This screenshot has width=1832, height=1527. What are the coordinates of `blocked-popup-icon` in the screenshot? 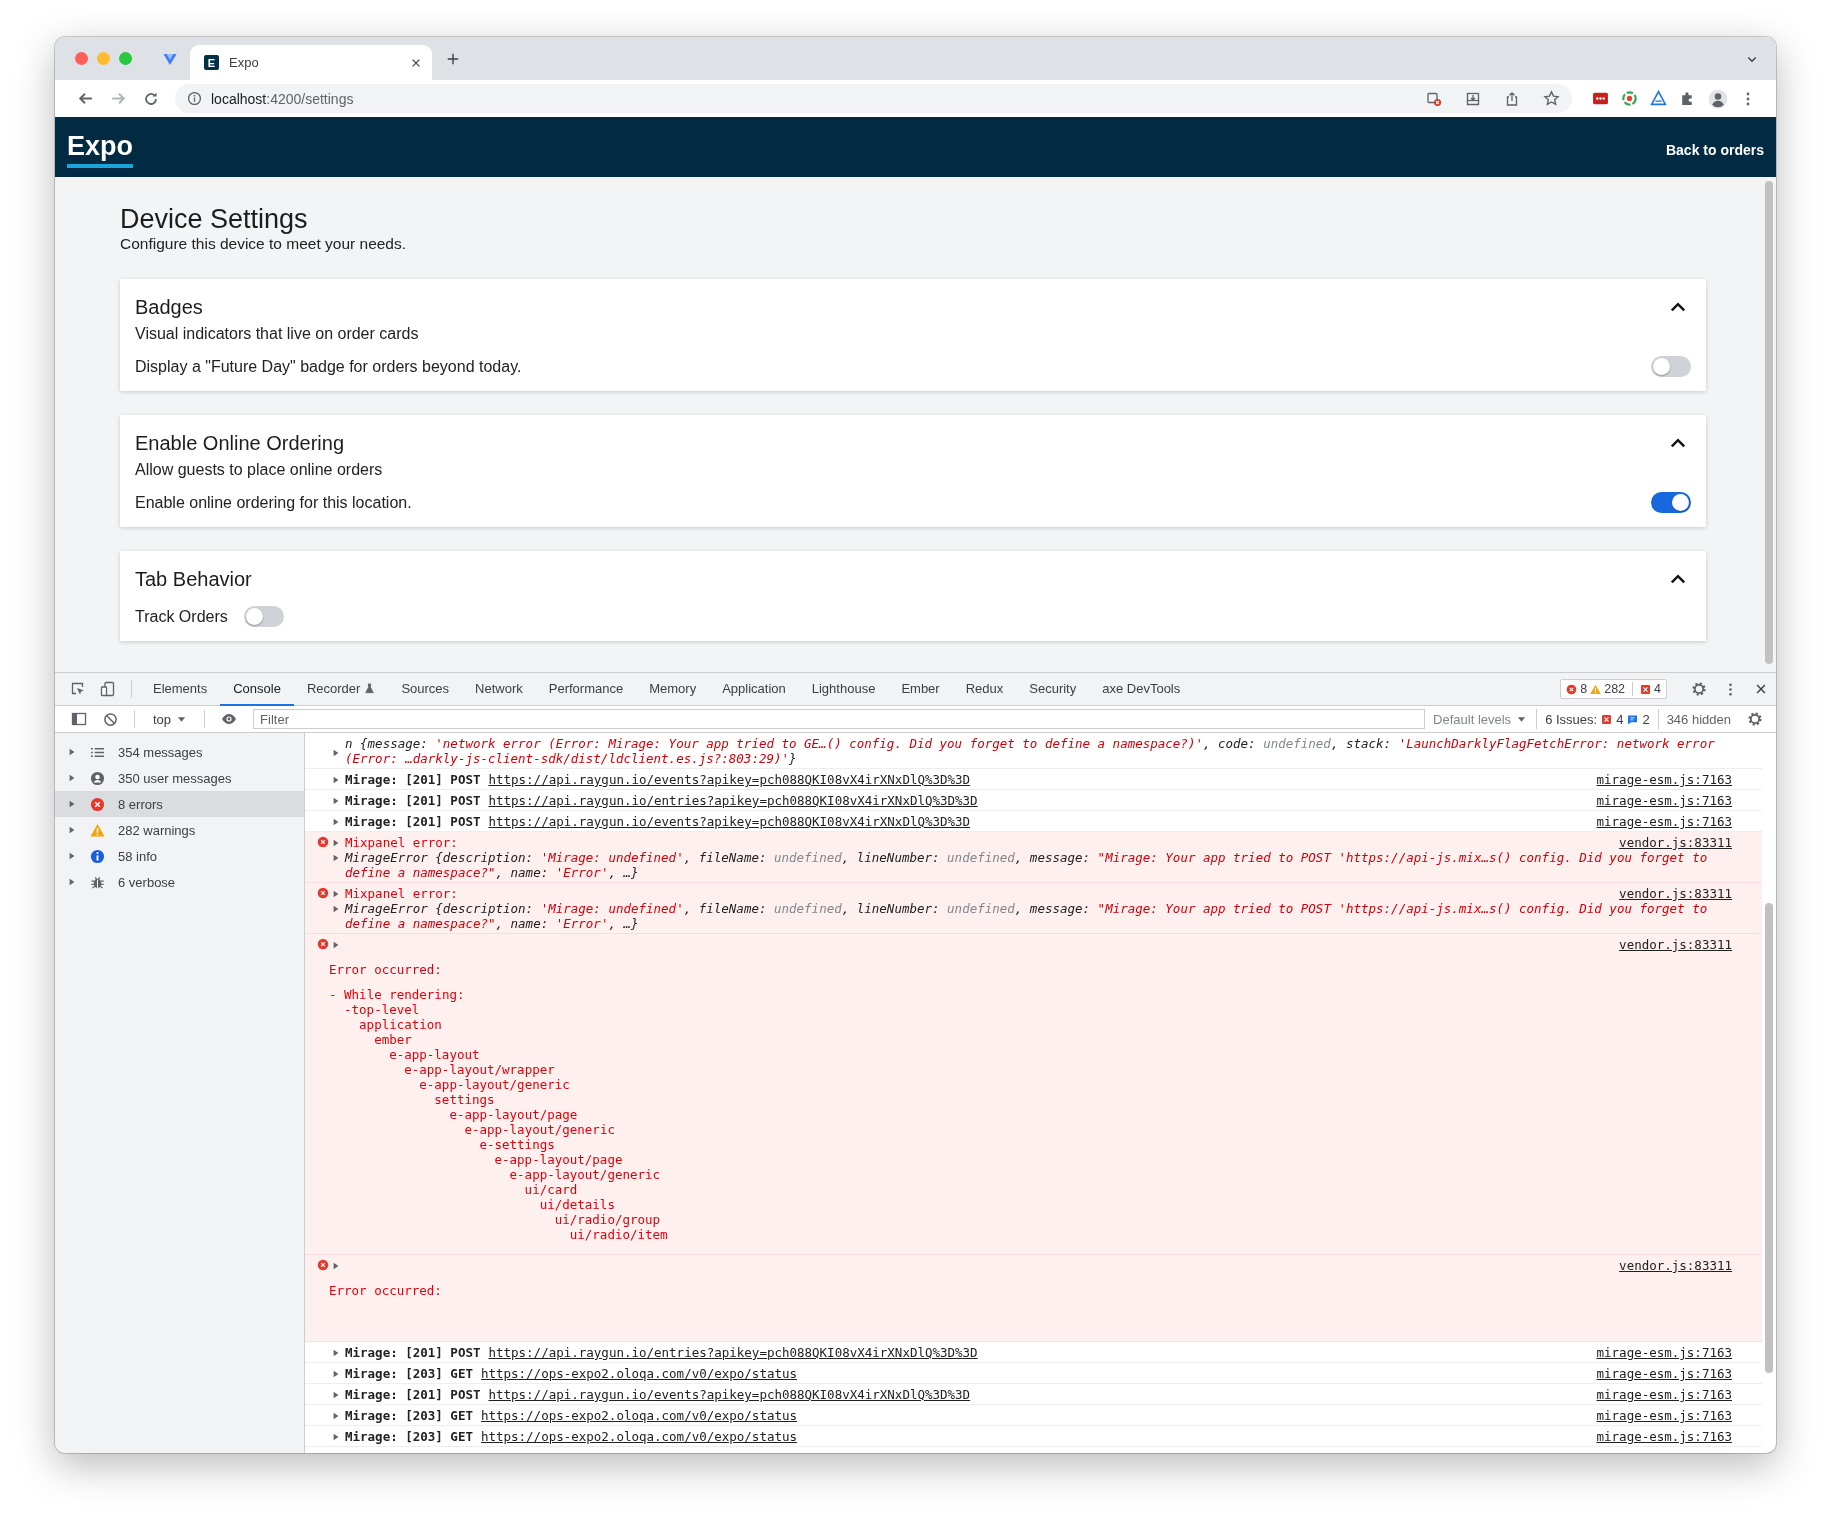 It's located at (1434, 98).